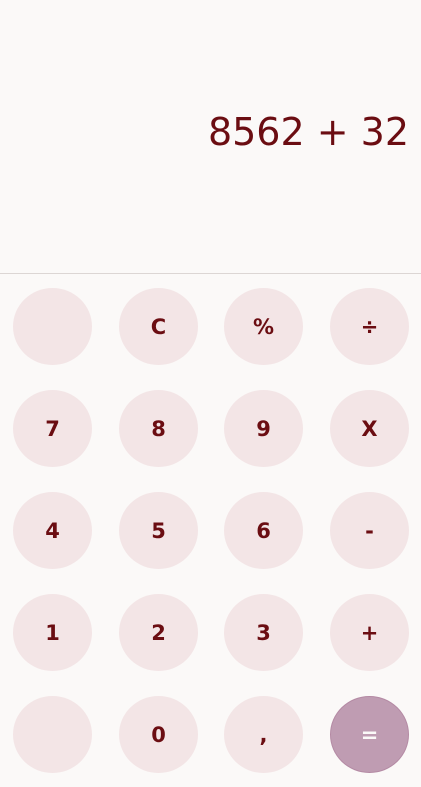 Image resolution: width=421 pixels, height=787 pixels. What do you see at coordinates (263, 326) in the screenshot?
I see `percent-button: %` at bounding box center [263, 326].